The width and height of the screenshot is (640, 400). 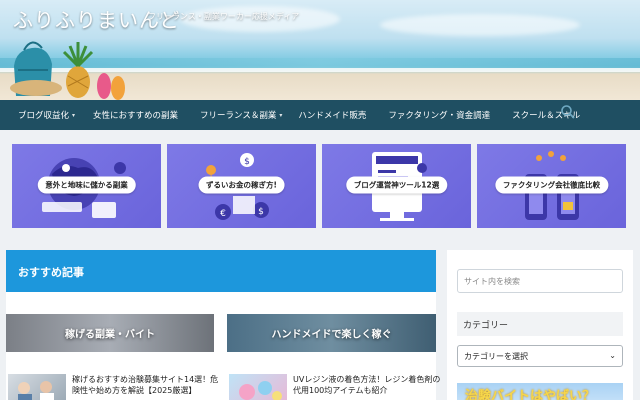 What do you see at coordinates (260, 390) in the screenshot?
I see `resin-craft-icon` at bounding box center [260, 390].